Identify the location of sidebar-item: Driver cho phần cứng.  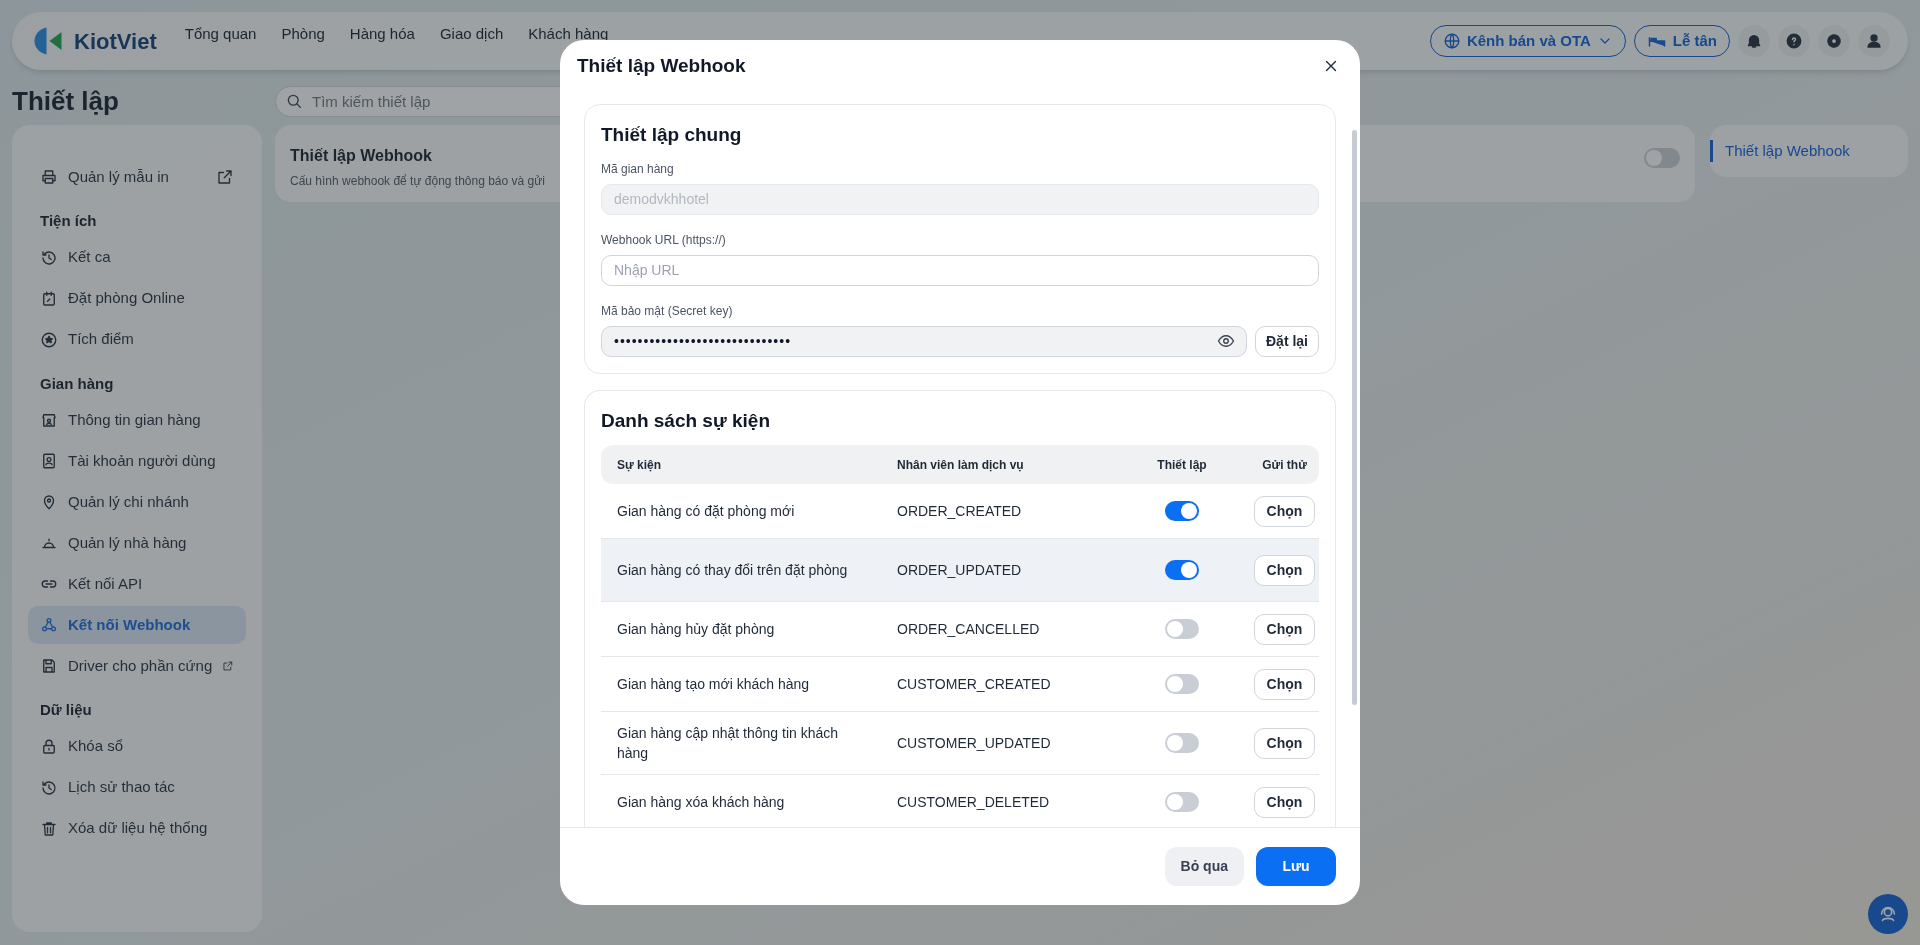
(137, 666).